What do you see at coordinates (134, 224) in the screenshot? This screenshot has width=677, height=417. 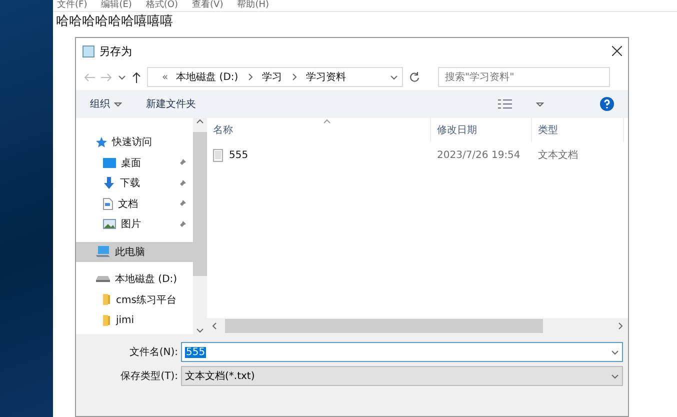 I see `nav-item: 图片` at bounding box center [134, 224].